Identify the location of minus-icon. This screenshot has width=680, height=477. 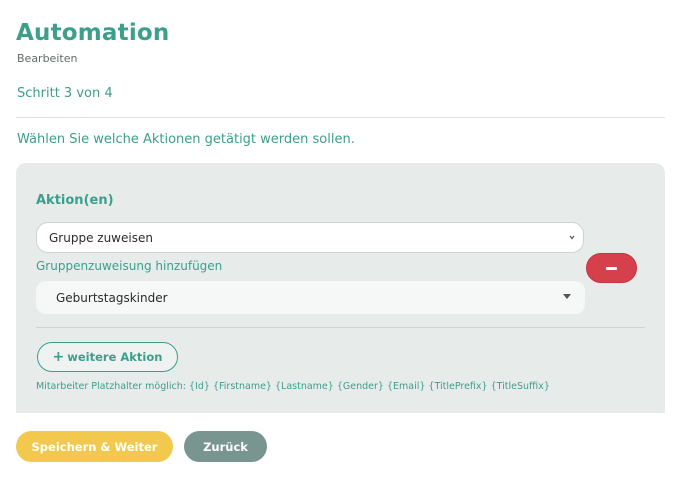
(611, 268).